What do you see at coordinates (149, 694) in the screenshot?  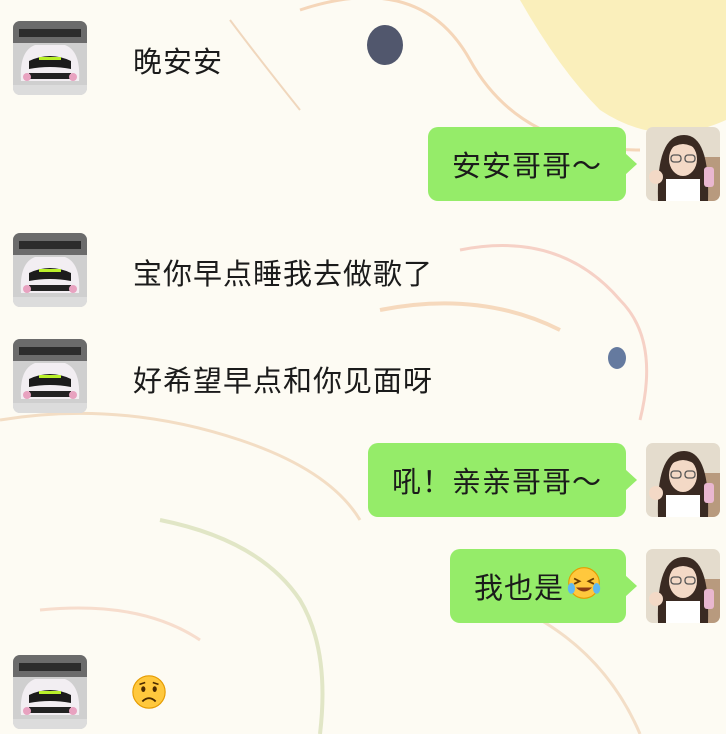 I see `frowning-face-emoji` at bounding box center [149, 694].